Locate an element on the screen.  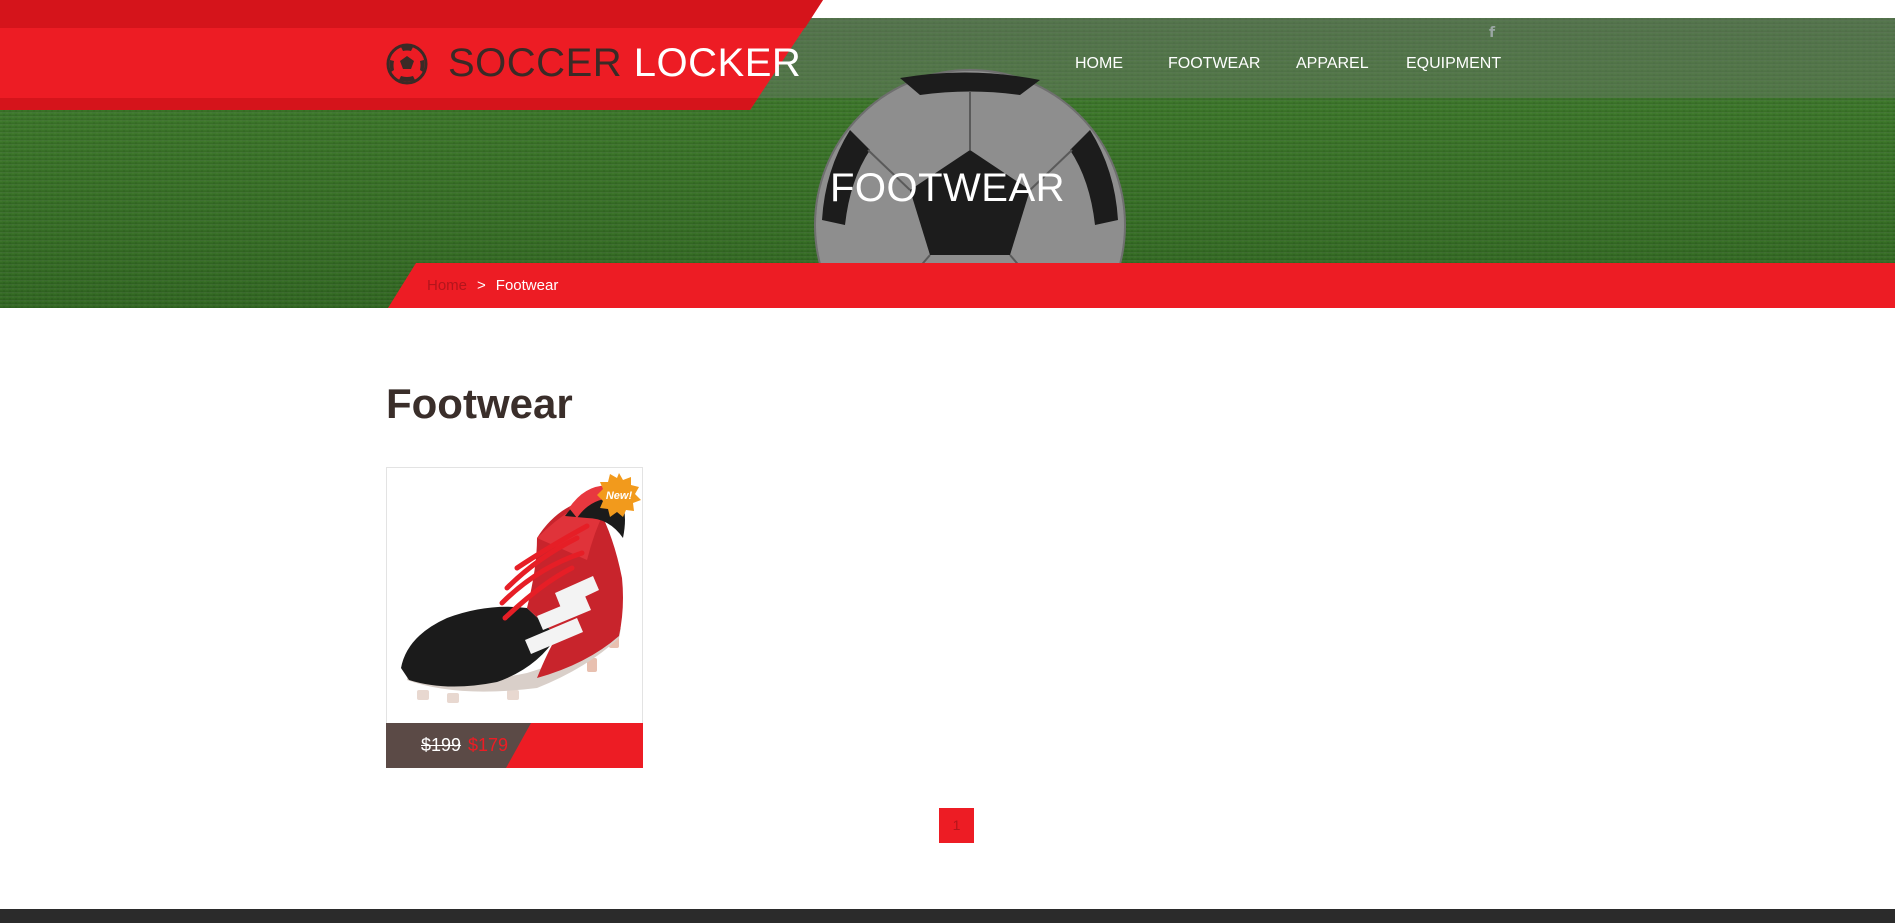
product-card: New! $199 $179 is located at coordinates (514, 617).